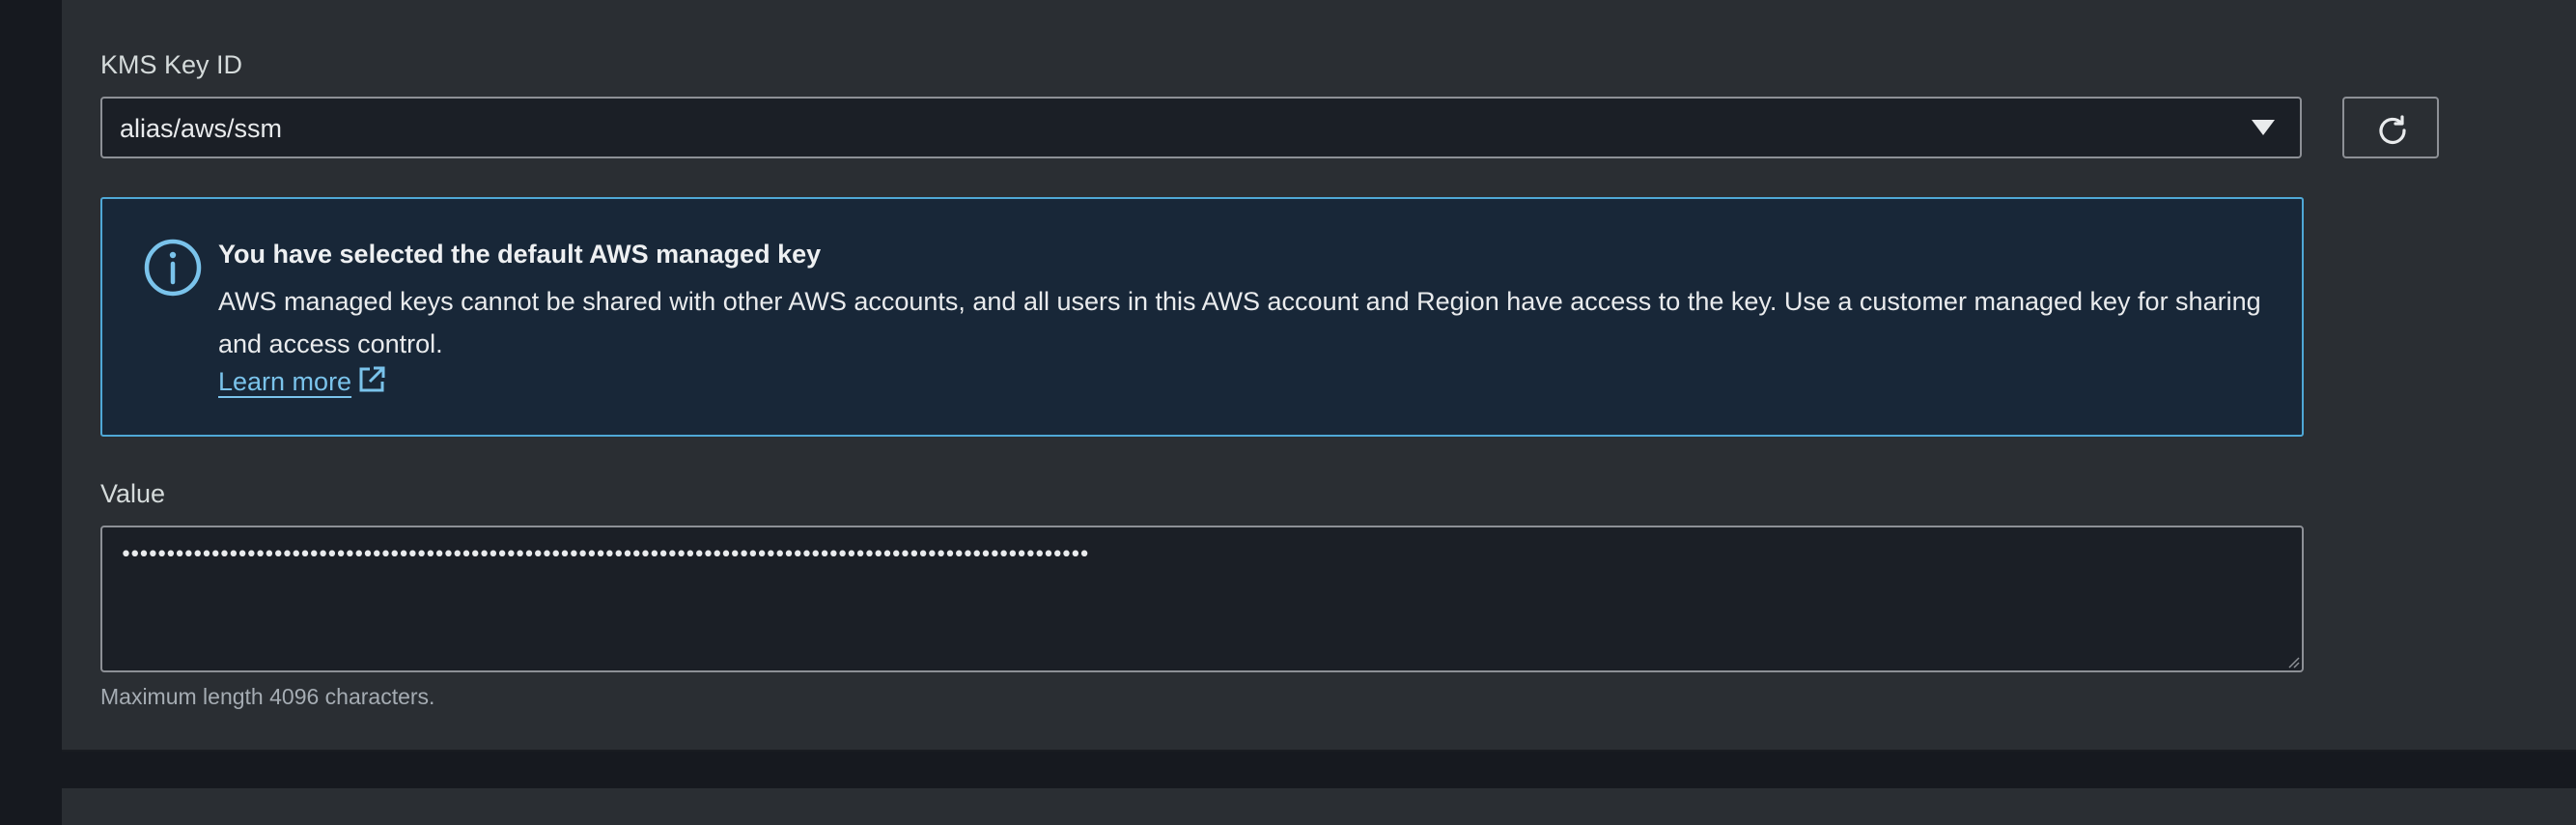  Describe the element at coordinates (267, 696) in the screenshot. I see `value-constraint-text: Maximum length 4096 characters.` at that location.